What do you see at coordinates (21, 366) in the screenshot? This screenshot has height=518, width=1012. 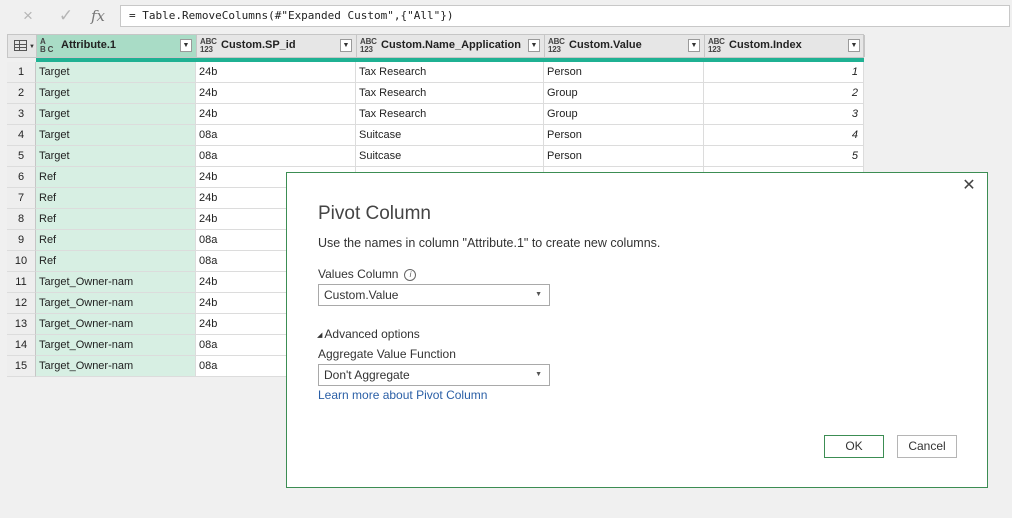 I see `row-number: 15` at bounding box center [21, 366].